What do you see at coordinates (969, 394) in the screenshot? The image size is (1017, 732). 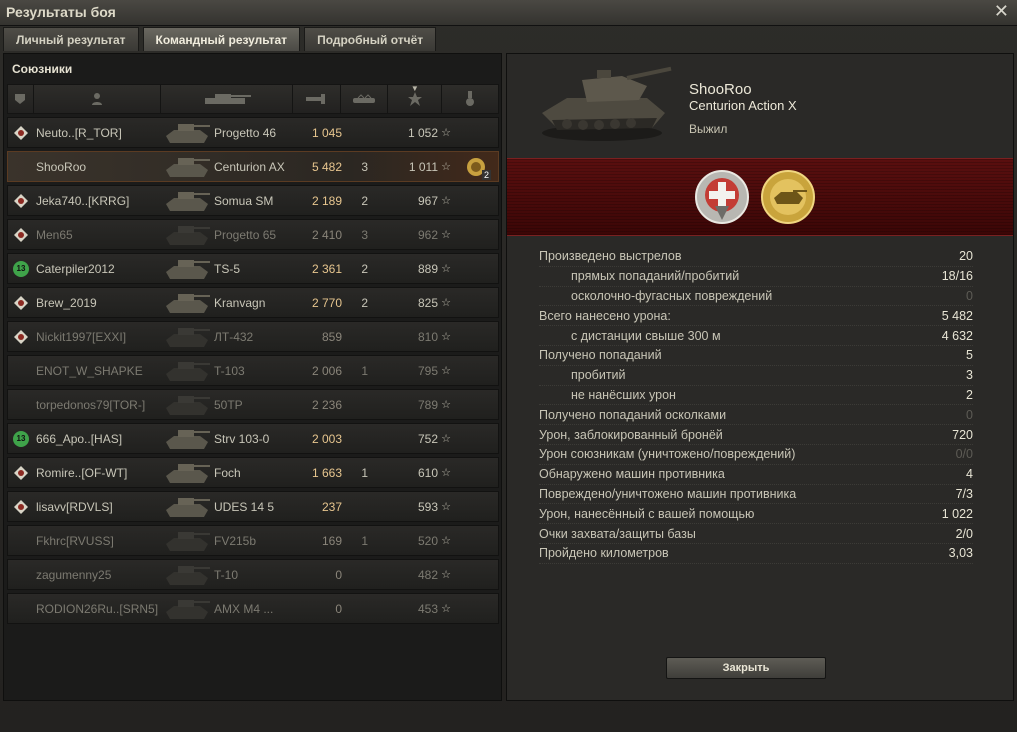 I see `stat-value: 2` at bounding box center [969, 394].